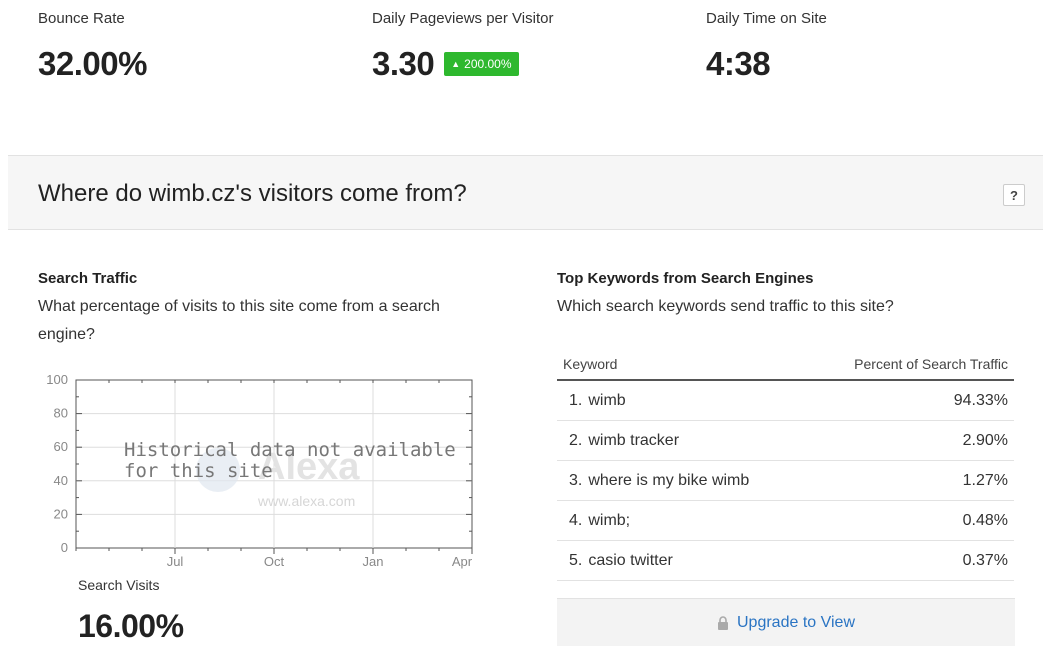 The width and height of the screenshot is (1043, 646). I want to click on y-tick-label: 0, so click(64, 547).